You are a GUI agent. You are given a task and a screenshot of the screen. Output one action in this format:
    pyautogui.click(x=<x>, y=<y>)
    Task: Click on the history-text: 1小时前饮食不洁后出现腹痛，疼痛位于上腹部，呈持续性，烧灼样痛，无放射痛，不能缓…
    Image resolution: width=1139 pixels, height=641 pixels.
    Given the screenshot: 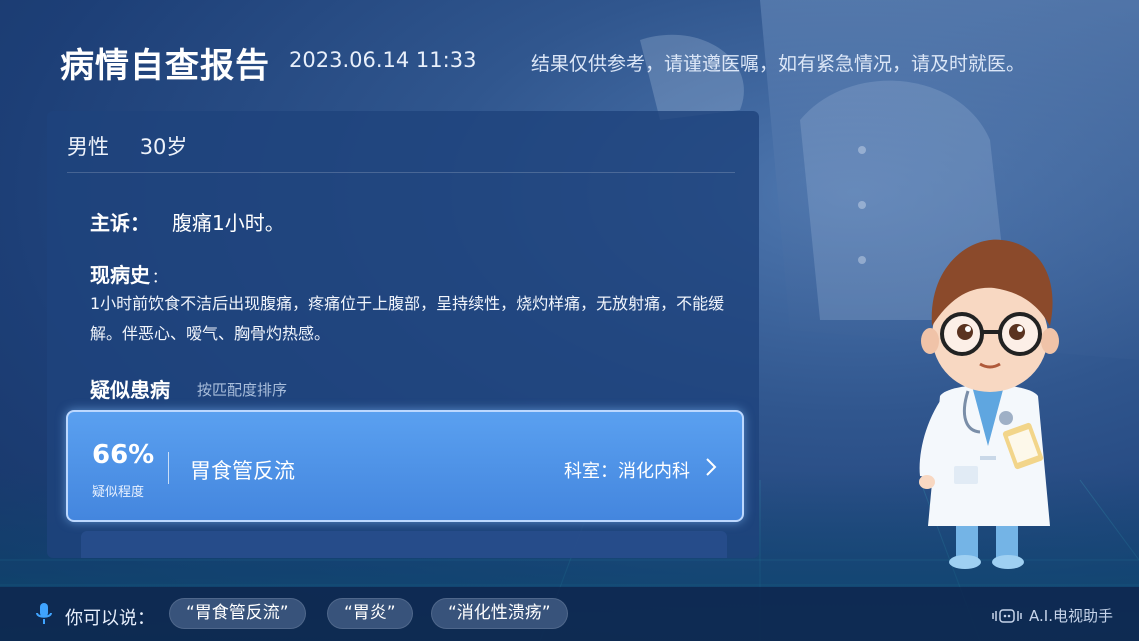 What is the action you would take?
    pyautogui.click(x=407, y=318)
    